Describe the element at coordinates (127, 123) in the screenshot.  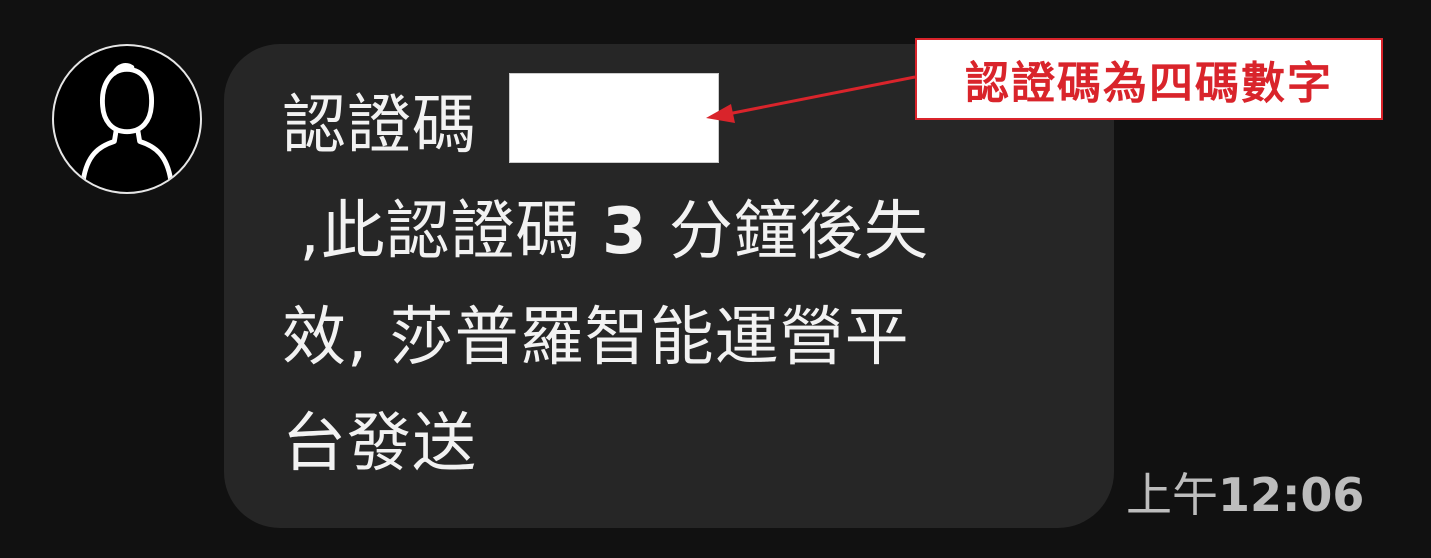
I see `user-silhouette-icon` at that location.